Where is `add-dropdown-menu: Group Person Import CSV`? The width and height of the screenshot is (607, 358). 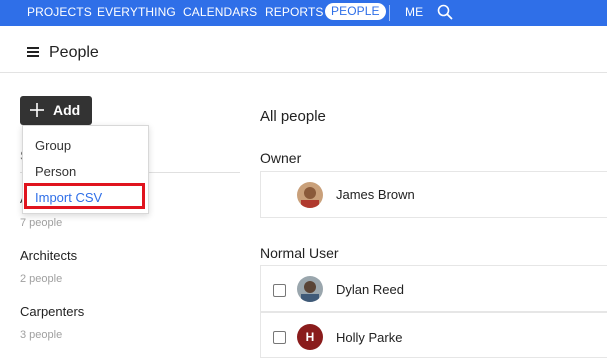 add-dropdown-menu: Group Person Import CSV is located at coordinates (85, 169).